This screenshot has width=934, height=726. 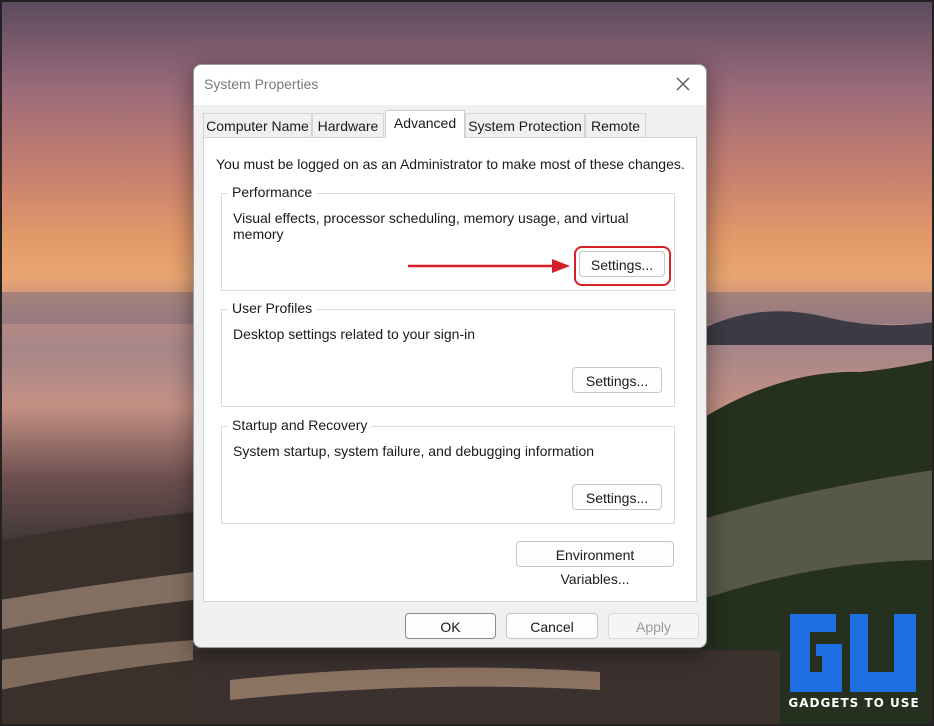 I want to click on tab-remote: Remote, so click(x=615, y=125).